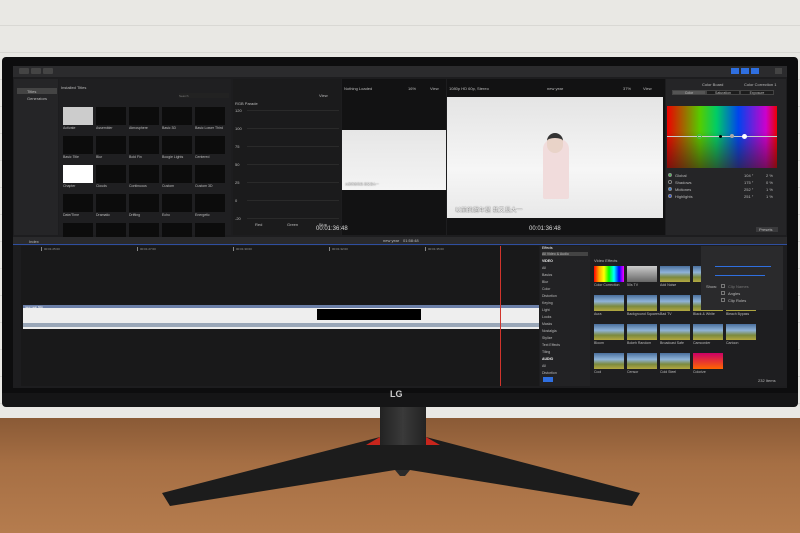  I want to click on effects-category: Basics, so click(565, 275).